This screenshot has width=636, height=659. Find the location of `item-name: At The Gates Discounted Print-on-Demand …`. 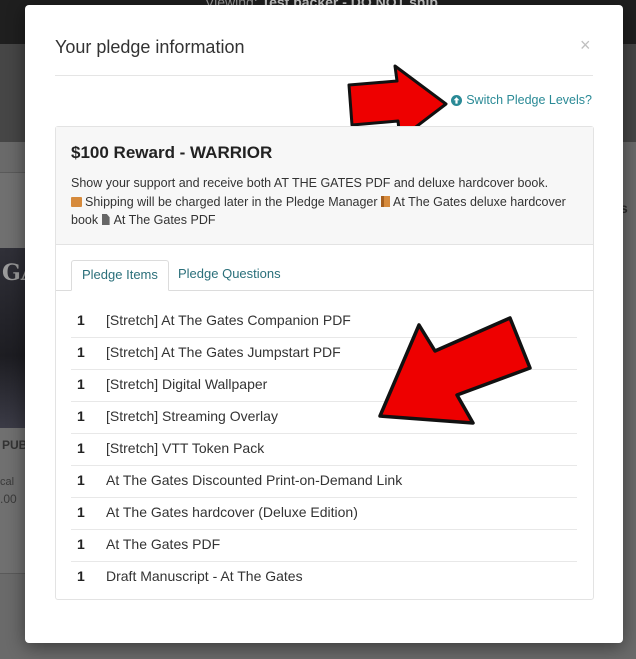

item-name: At The Gates Discounted Print-on-Demand … is located at coordinates (254, 480).